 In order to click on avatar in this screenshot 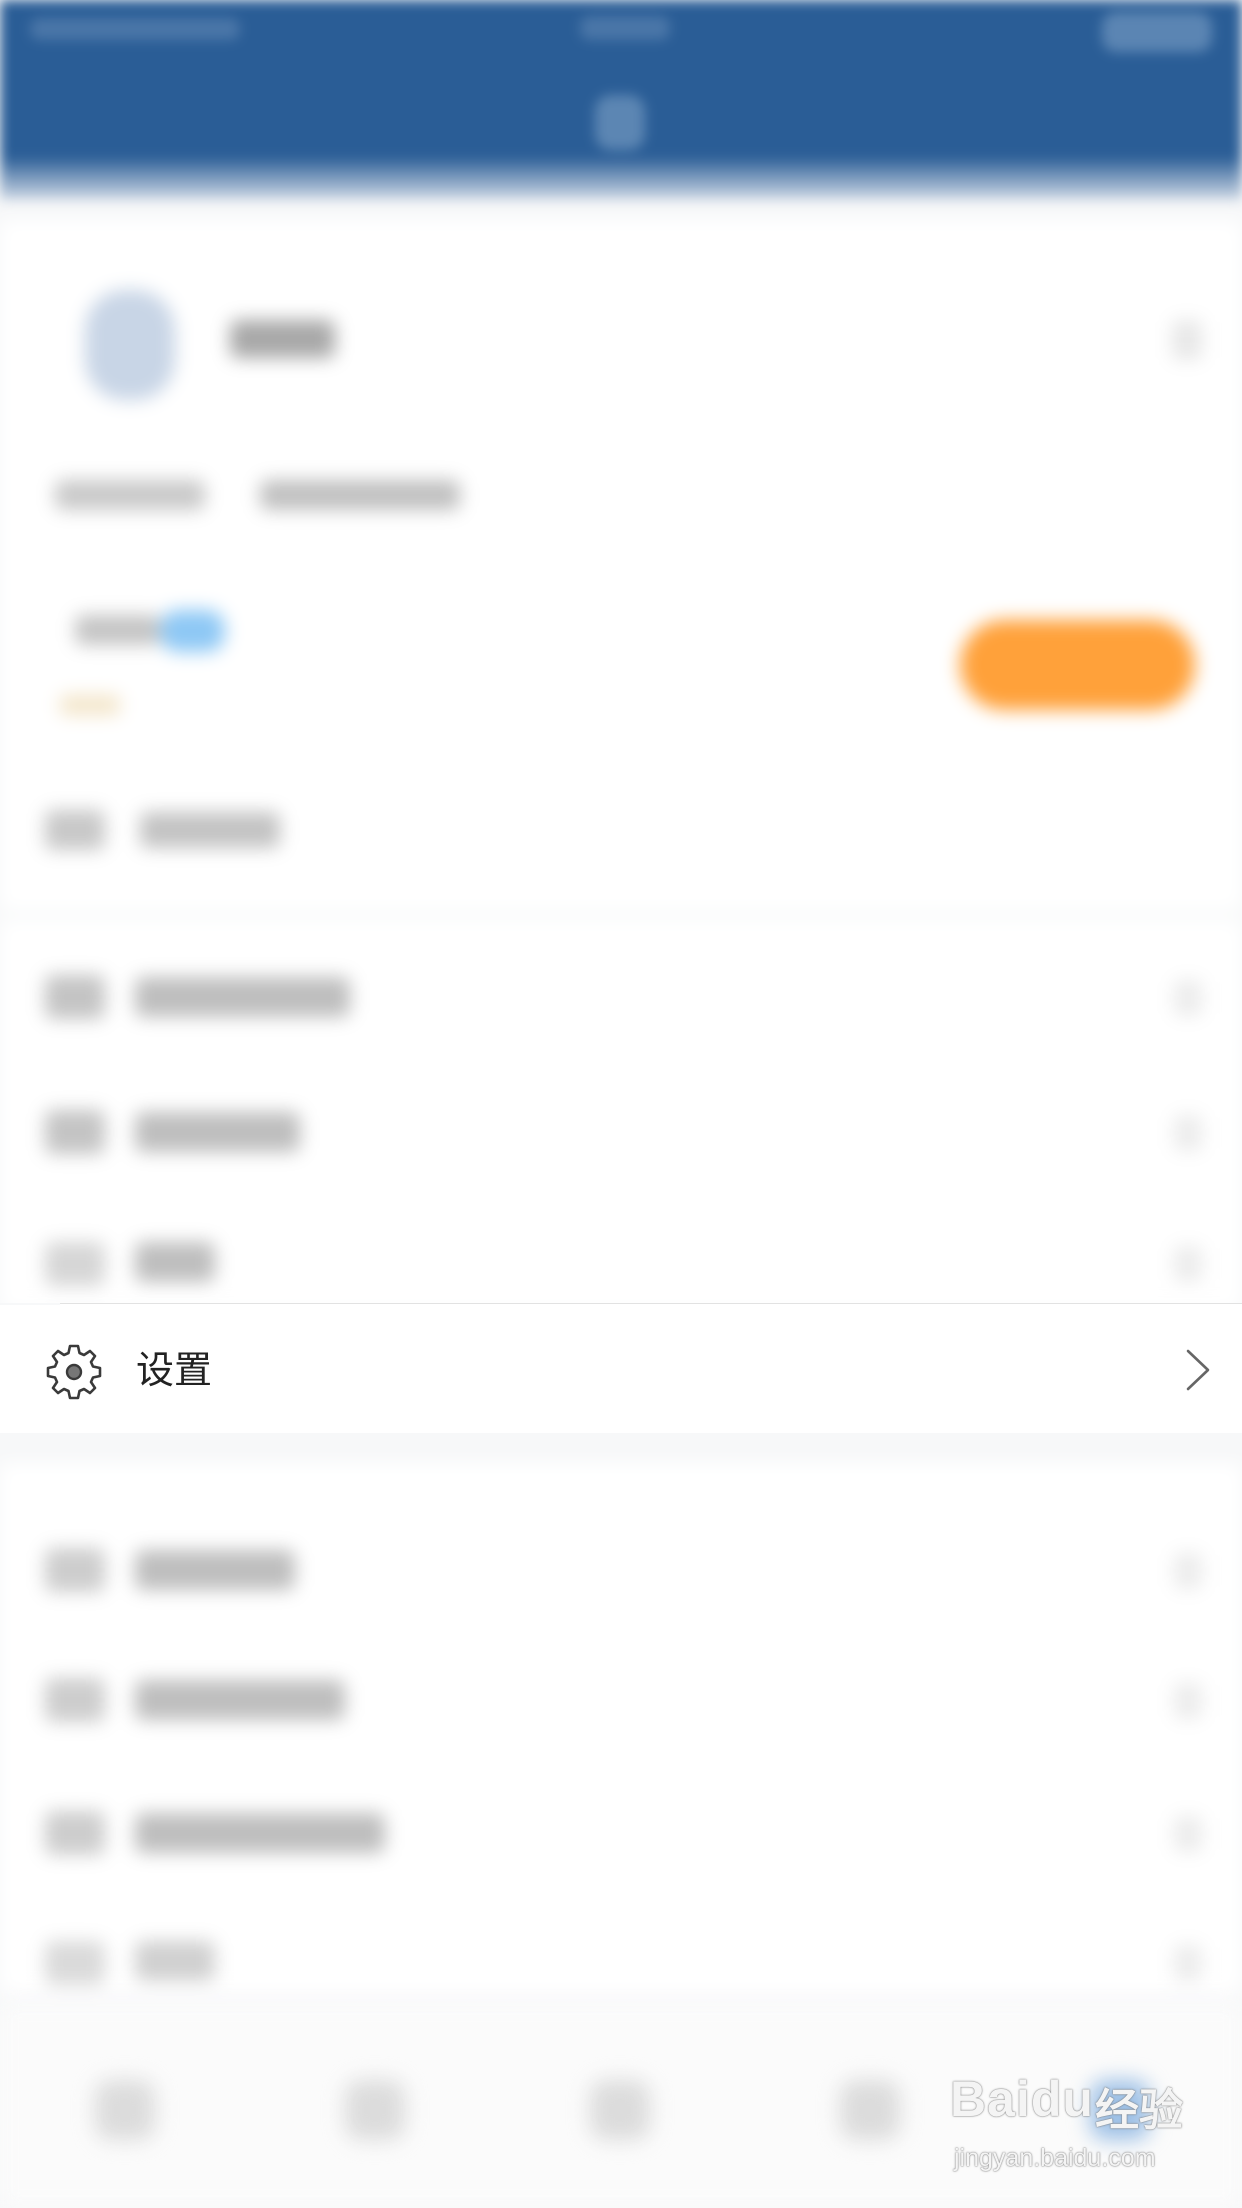, I will do `click(130, 345)`.